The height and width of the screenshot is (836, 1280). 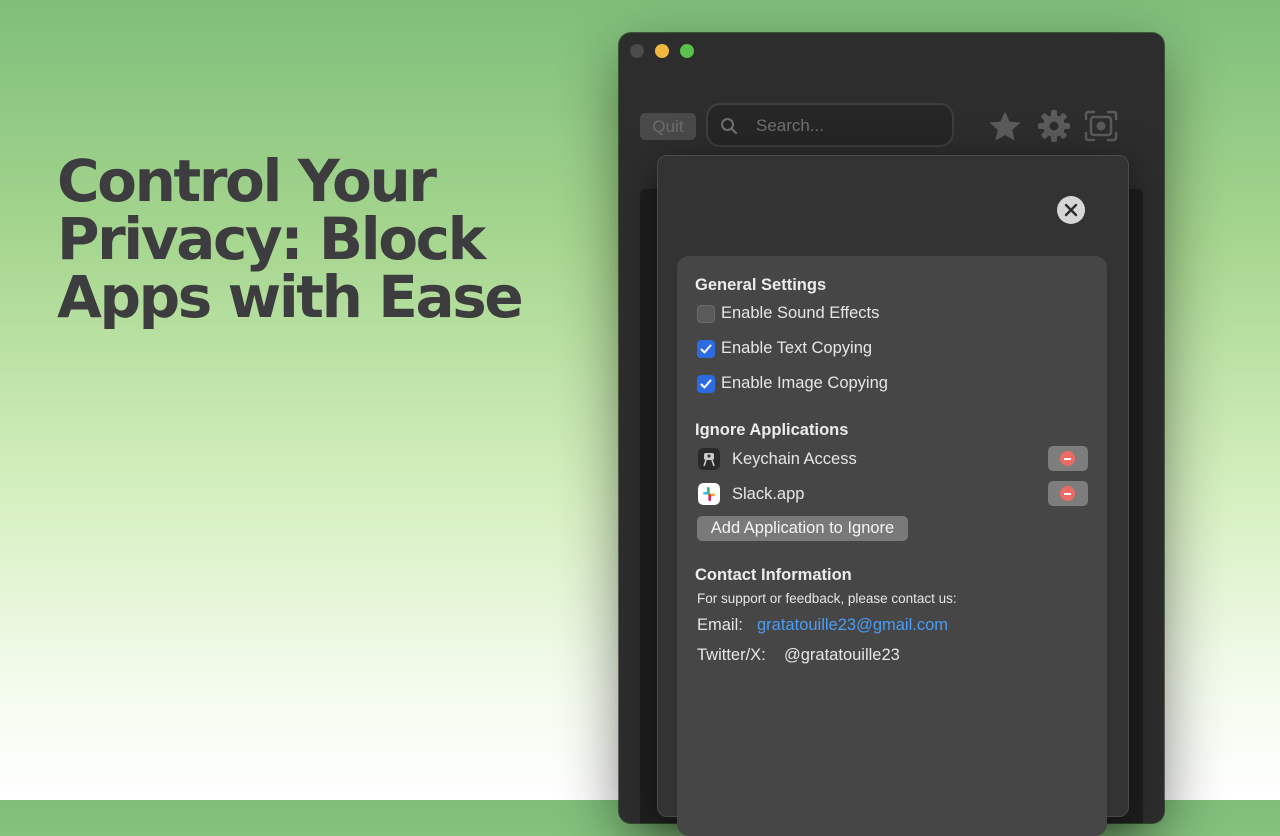 What do you see at coordinates (800, 313) in the screenshot?
I see `option-label: Enable Sound Effects` at bounding box center [800, 313].